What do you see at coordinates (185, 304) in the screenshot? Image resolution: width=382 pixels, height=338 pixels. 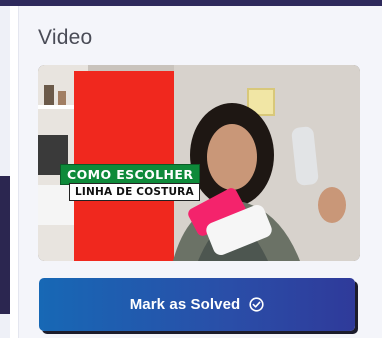 I see `mark-as-solved-label: Mark as Solved` at bounding box center [185, 304].